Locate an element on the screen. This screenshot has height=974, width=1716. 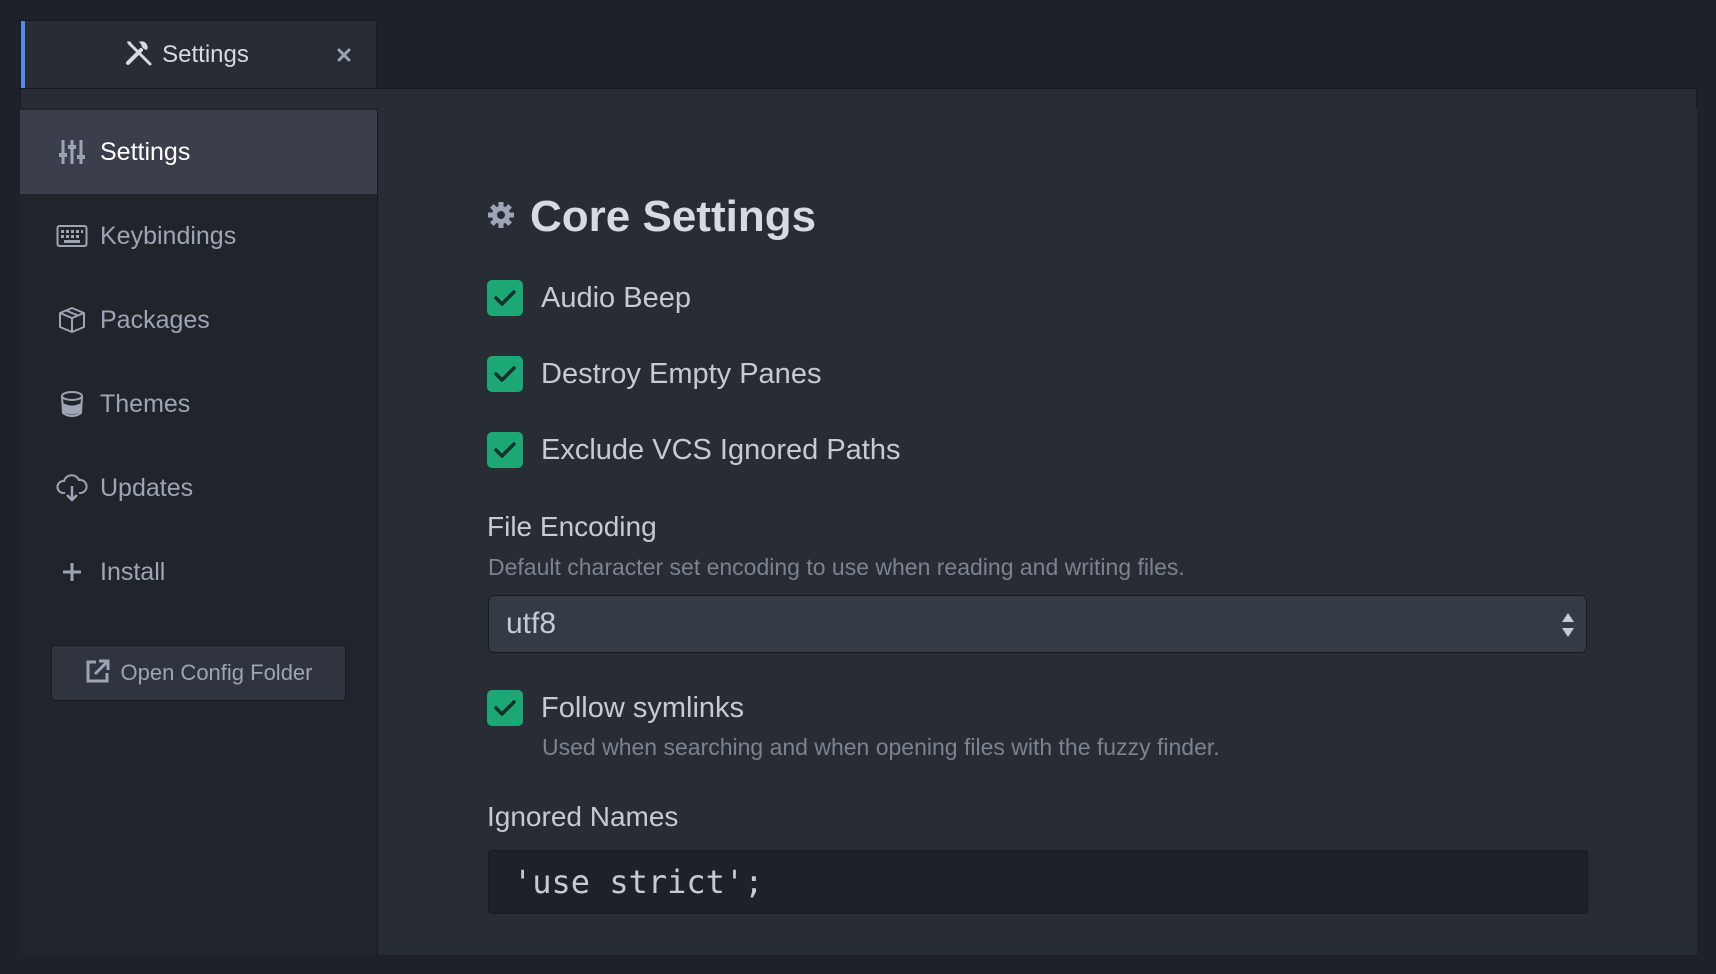
settings-tab: Settings is located at coordinates (198, 54).